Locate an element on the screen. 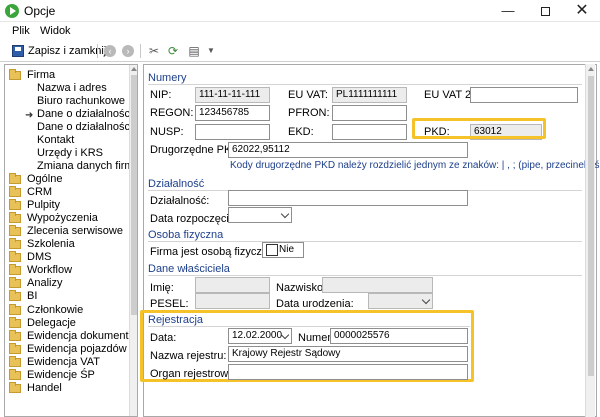 The image size is (600, 417). data-urodzenia-combo is located at coordinates (400, 301).